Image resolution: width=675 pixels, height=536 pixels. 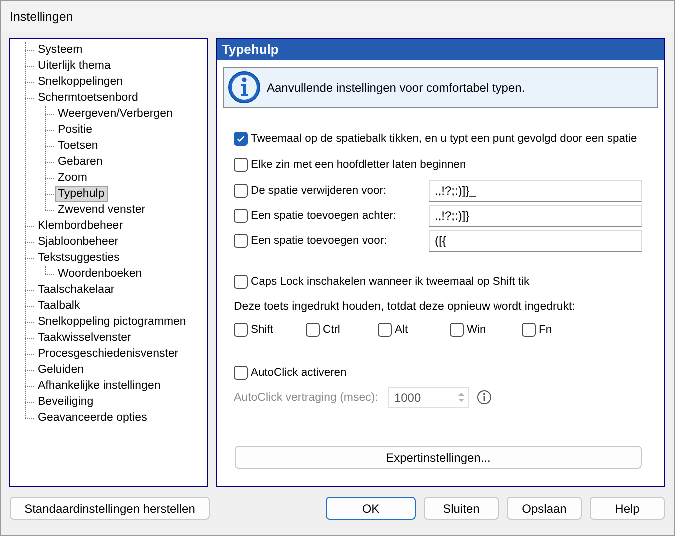 What do you see at coordinates (319, 190) in the screenshot?
I see `checkbox-label: De spatie verwijderen voor:` at bounding box center [319, 190].